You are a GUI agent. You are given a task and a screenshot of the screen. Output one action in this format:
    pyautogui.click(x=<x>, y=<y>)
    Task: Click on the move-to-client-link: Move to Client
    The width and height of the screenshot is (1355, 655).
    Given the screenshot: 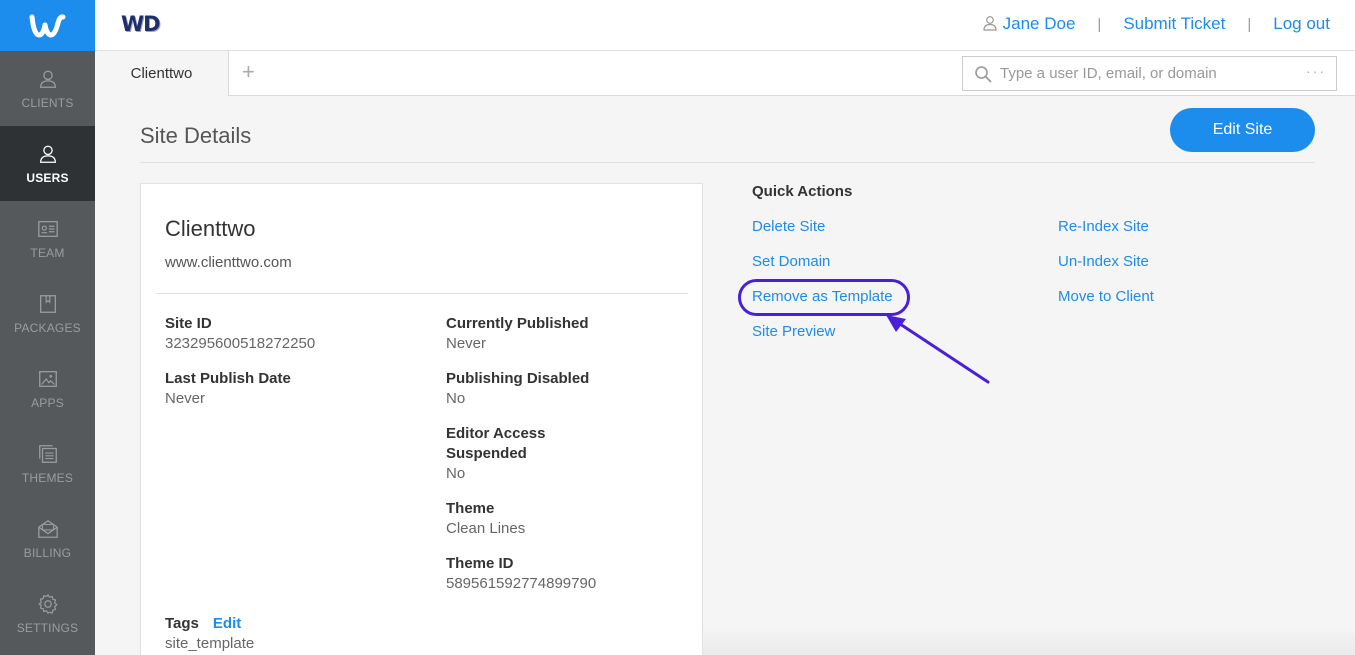 What is the action you would take?
    pyautogui.click(x=1106, y=296)
    